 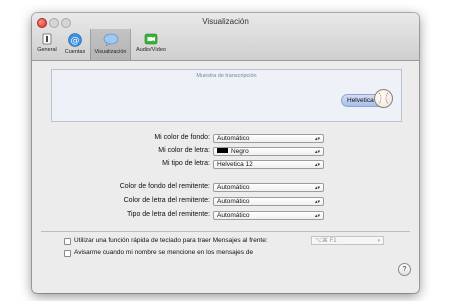 What do you see at coordinates (222, 151) in the screenshot?
I see `color-swatch` at bounding box center [222, 151].